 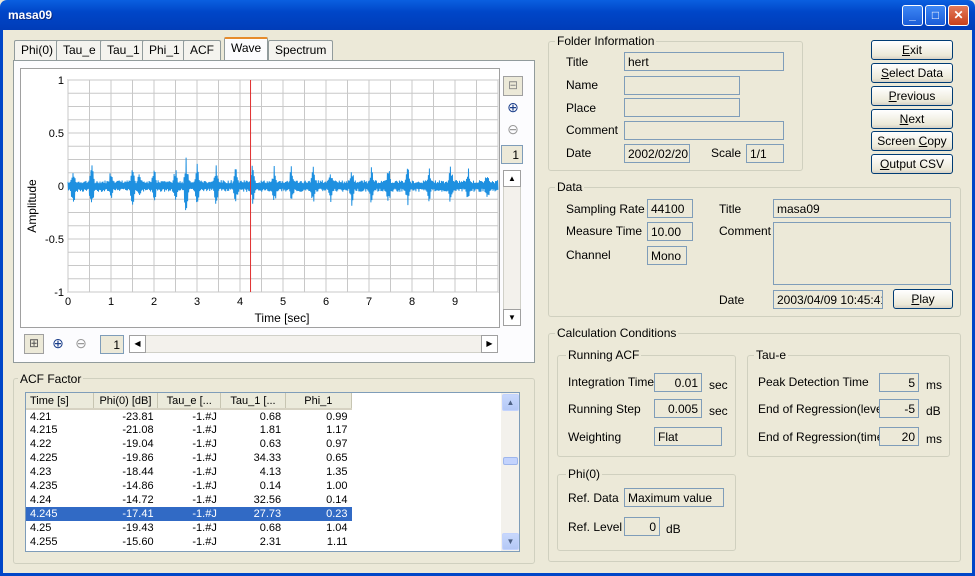 What do you see at coordinates (319, 401) in the screenshot?
I see `acf-column-header: Phi_1` at bounding box center [319, 401].